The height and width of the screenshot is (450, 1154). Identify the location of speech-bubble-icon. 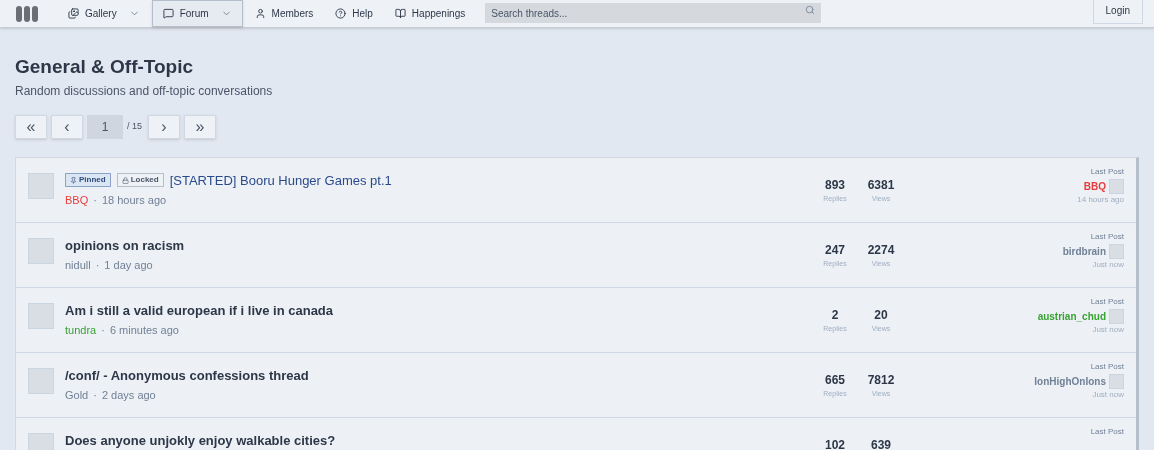
(168, 13).